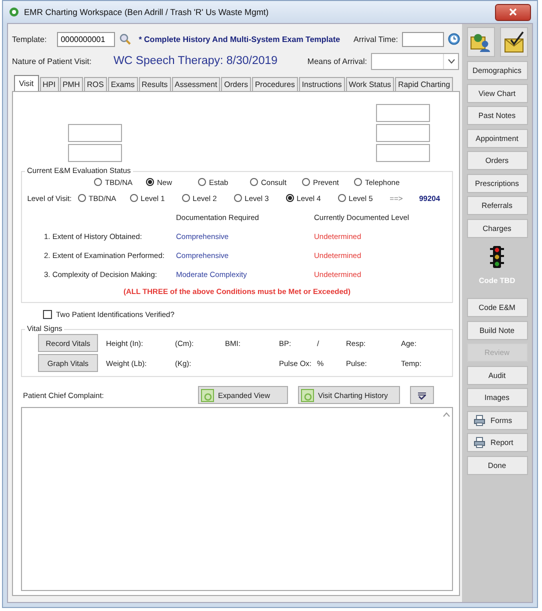 This screenshot has width=542, height=611. What do you see at coordinates (85, 39) in the screenshot?
I see `template-field: 0000000001` at bounding box center [85, 39].